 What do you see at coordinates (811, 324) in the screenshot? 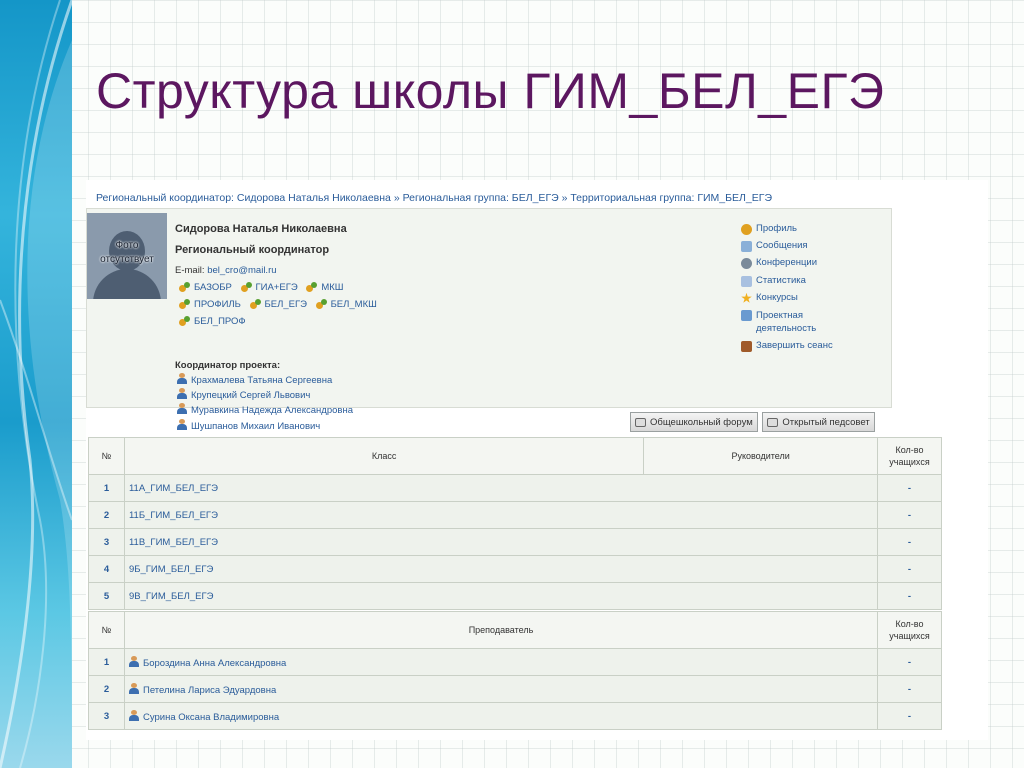
I see `menu-item-project-activity: Проектная деятельность` at bounding box center [811, 324].